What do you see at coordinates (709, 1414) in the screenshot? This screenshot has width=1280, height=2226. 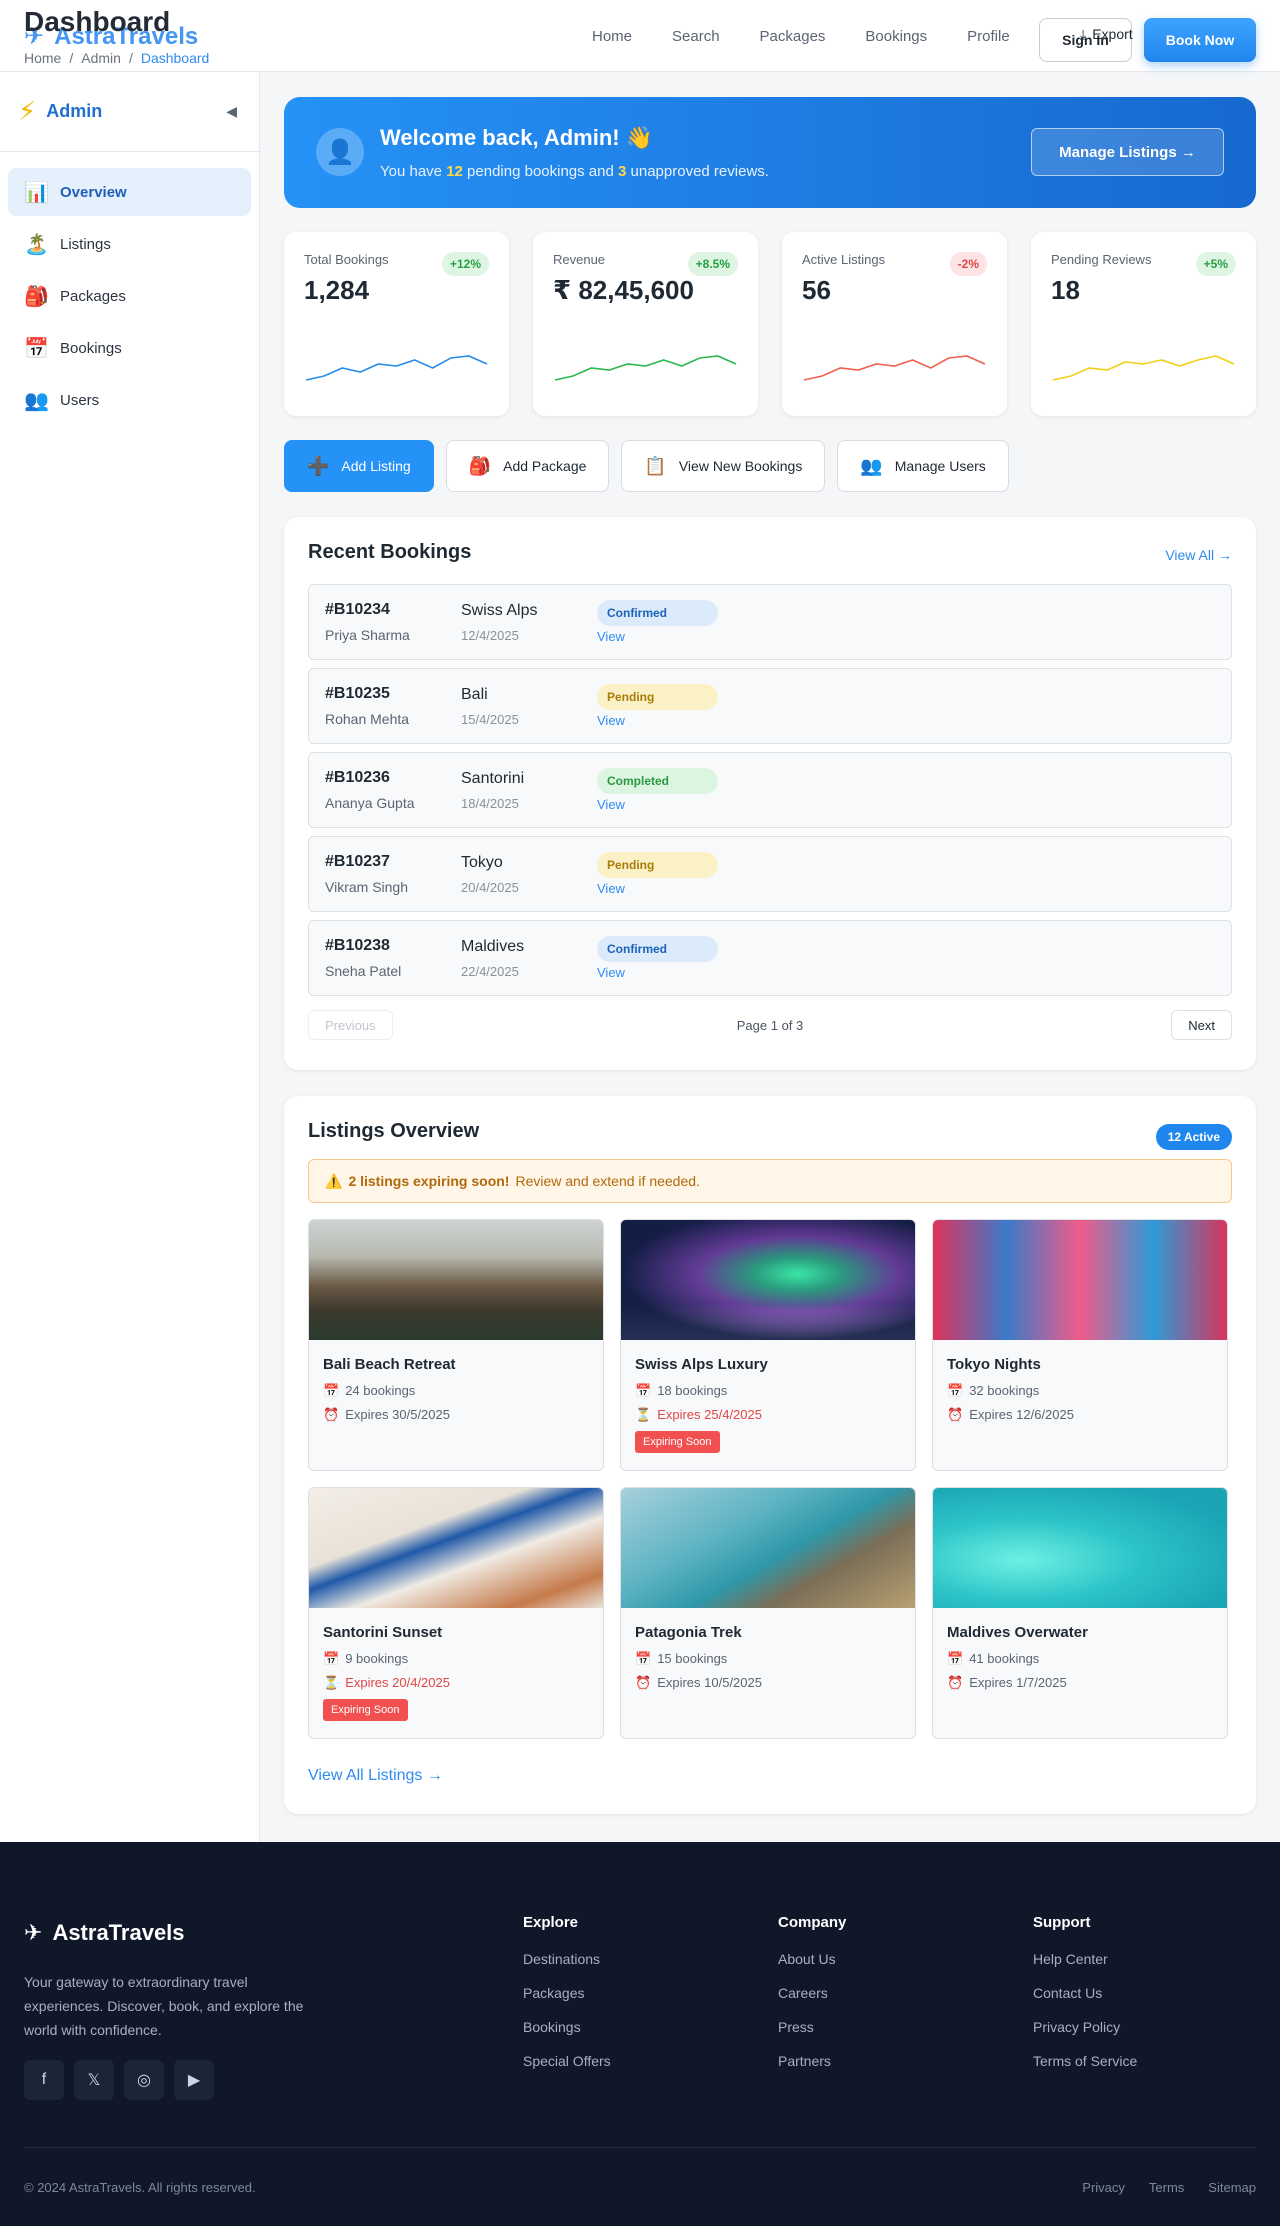 I see `listing-expiry-text: Expires 25/4/2025` at bounding box center [709, 1414].